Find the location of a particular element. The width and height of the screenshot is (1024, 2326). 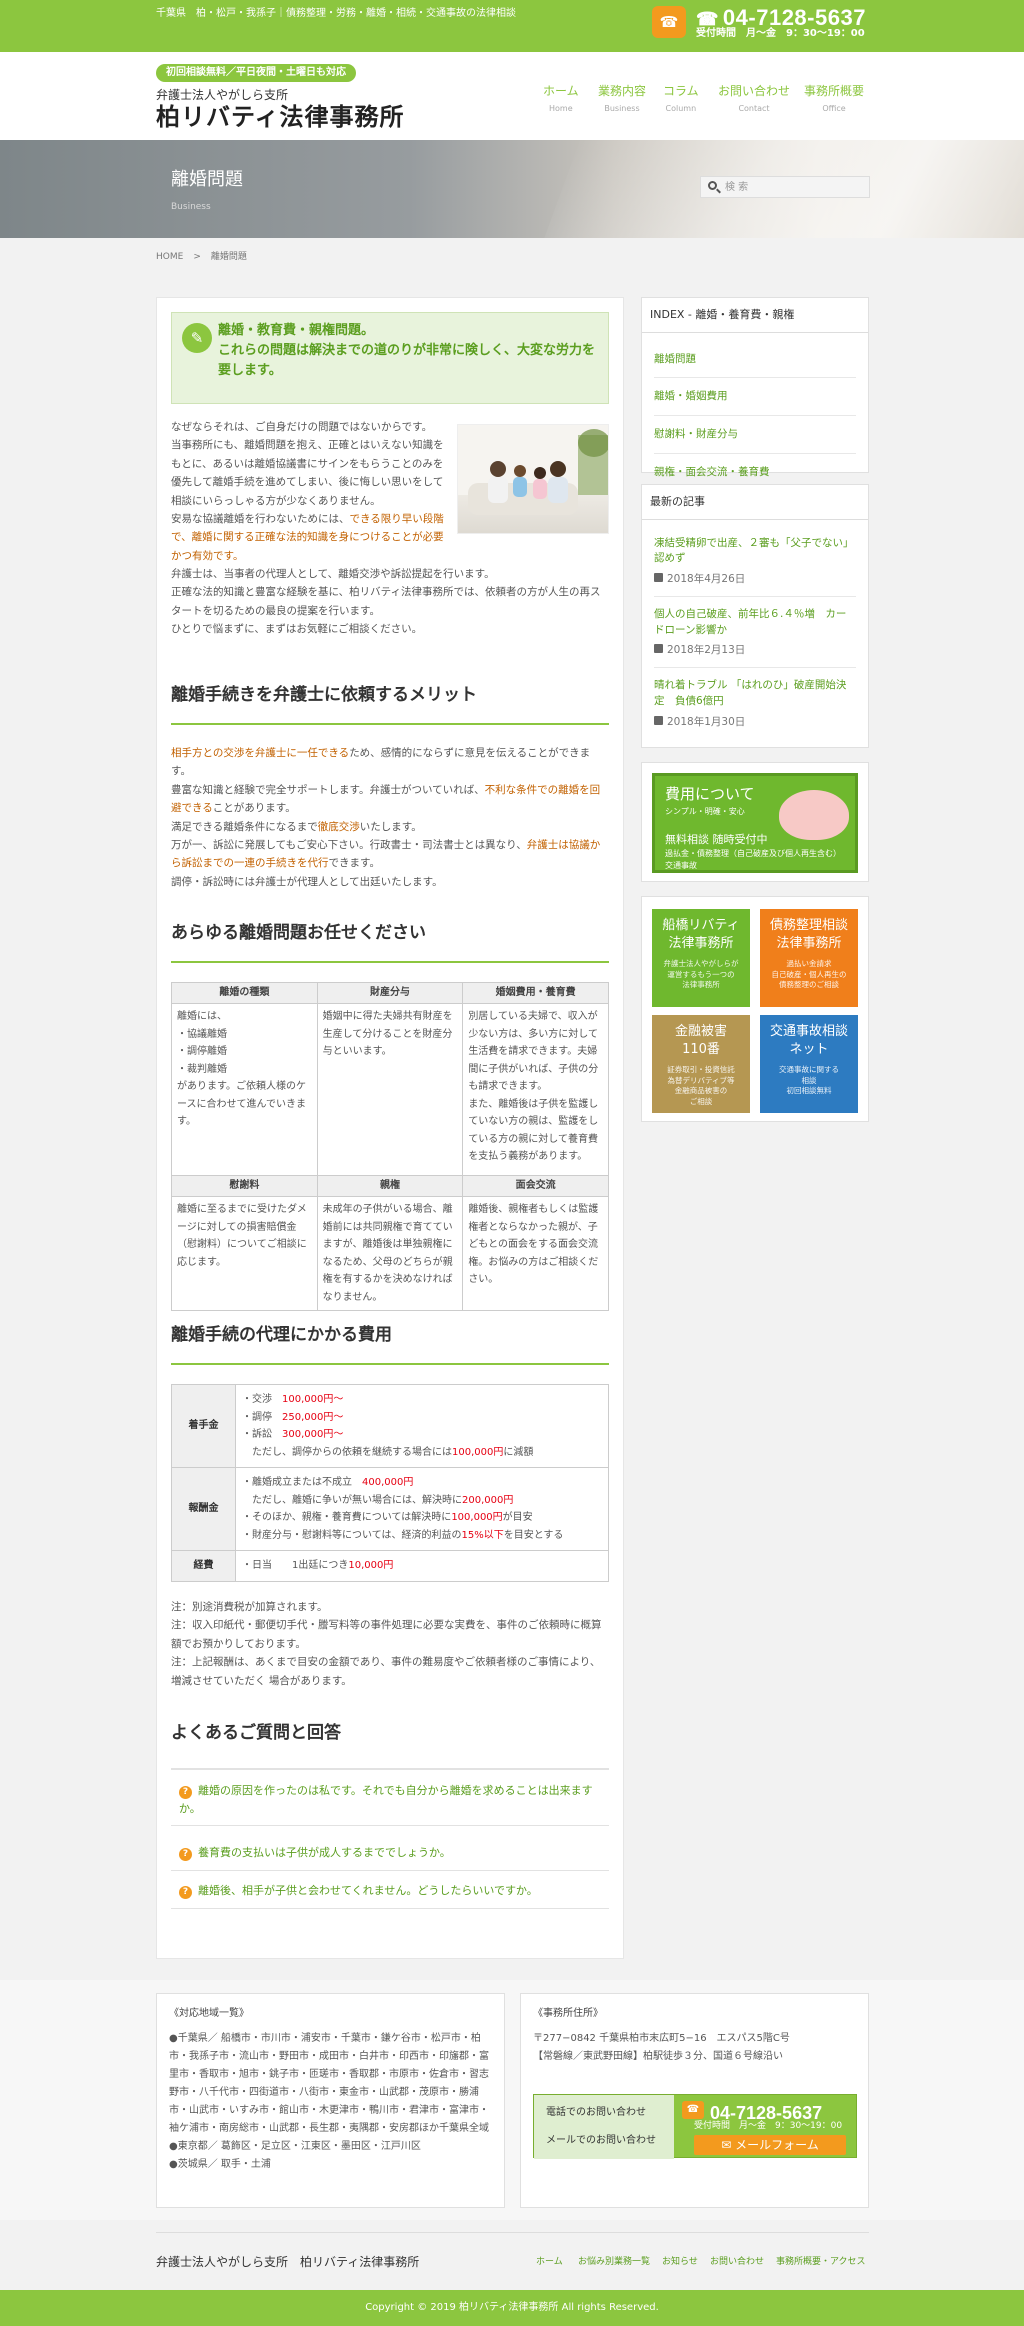

nav-column: コラム Column is located at coordinates (681, 99).